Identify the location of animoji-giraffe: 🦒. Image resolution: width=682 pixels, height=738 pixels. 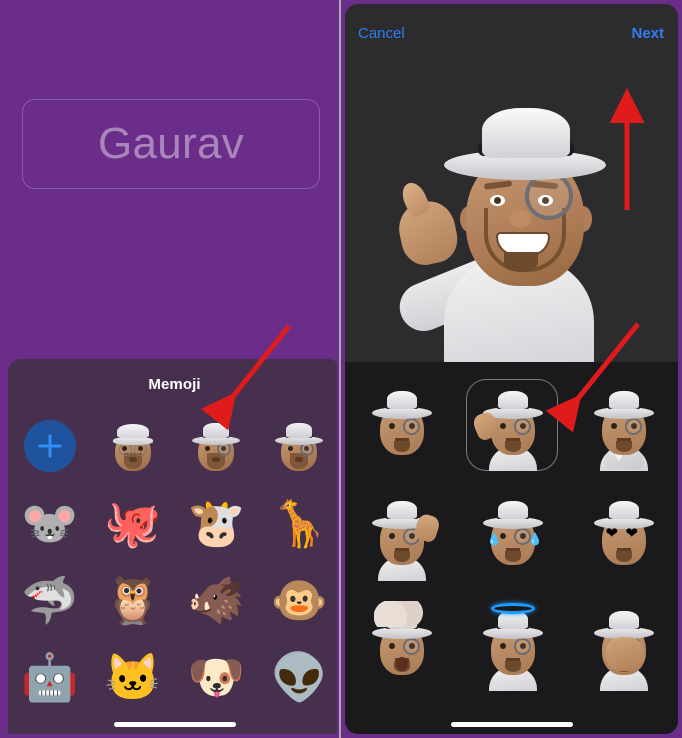
(297, 522).